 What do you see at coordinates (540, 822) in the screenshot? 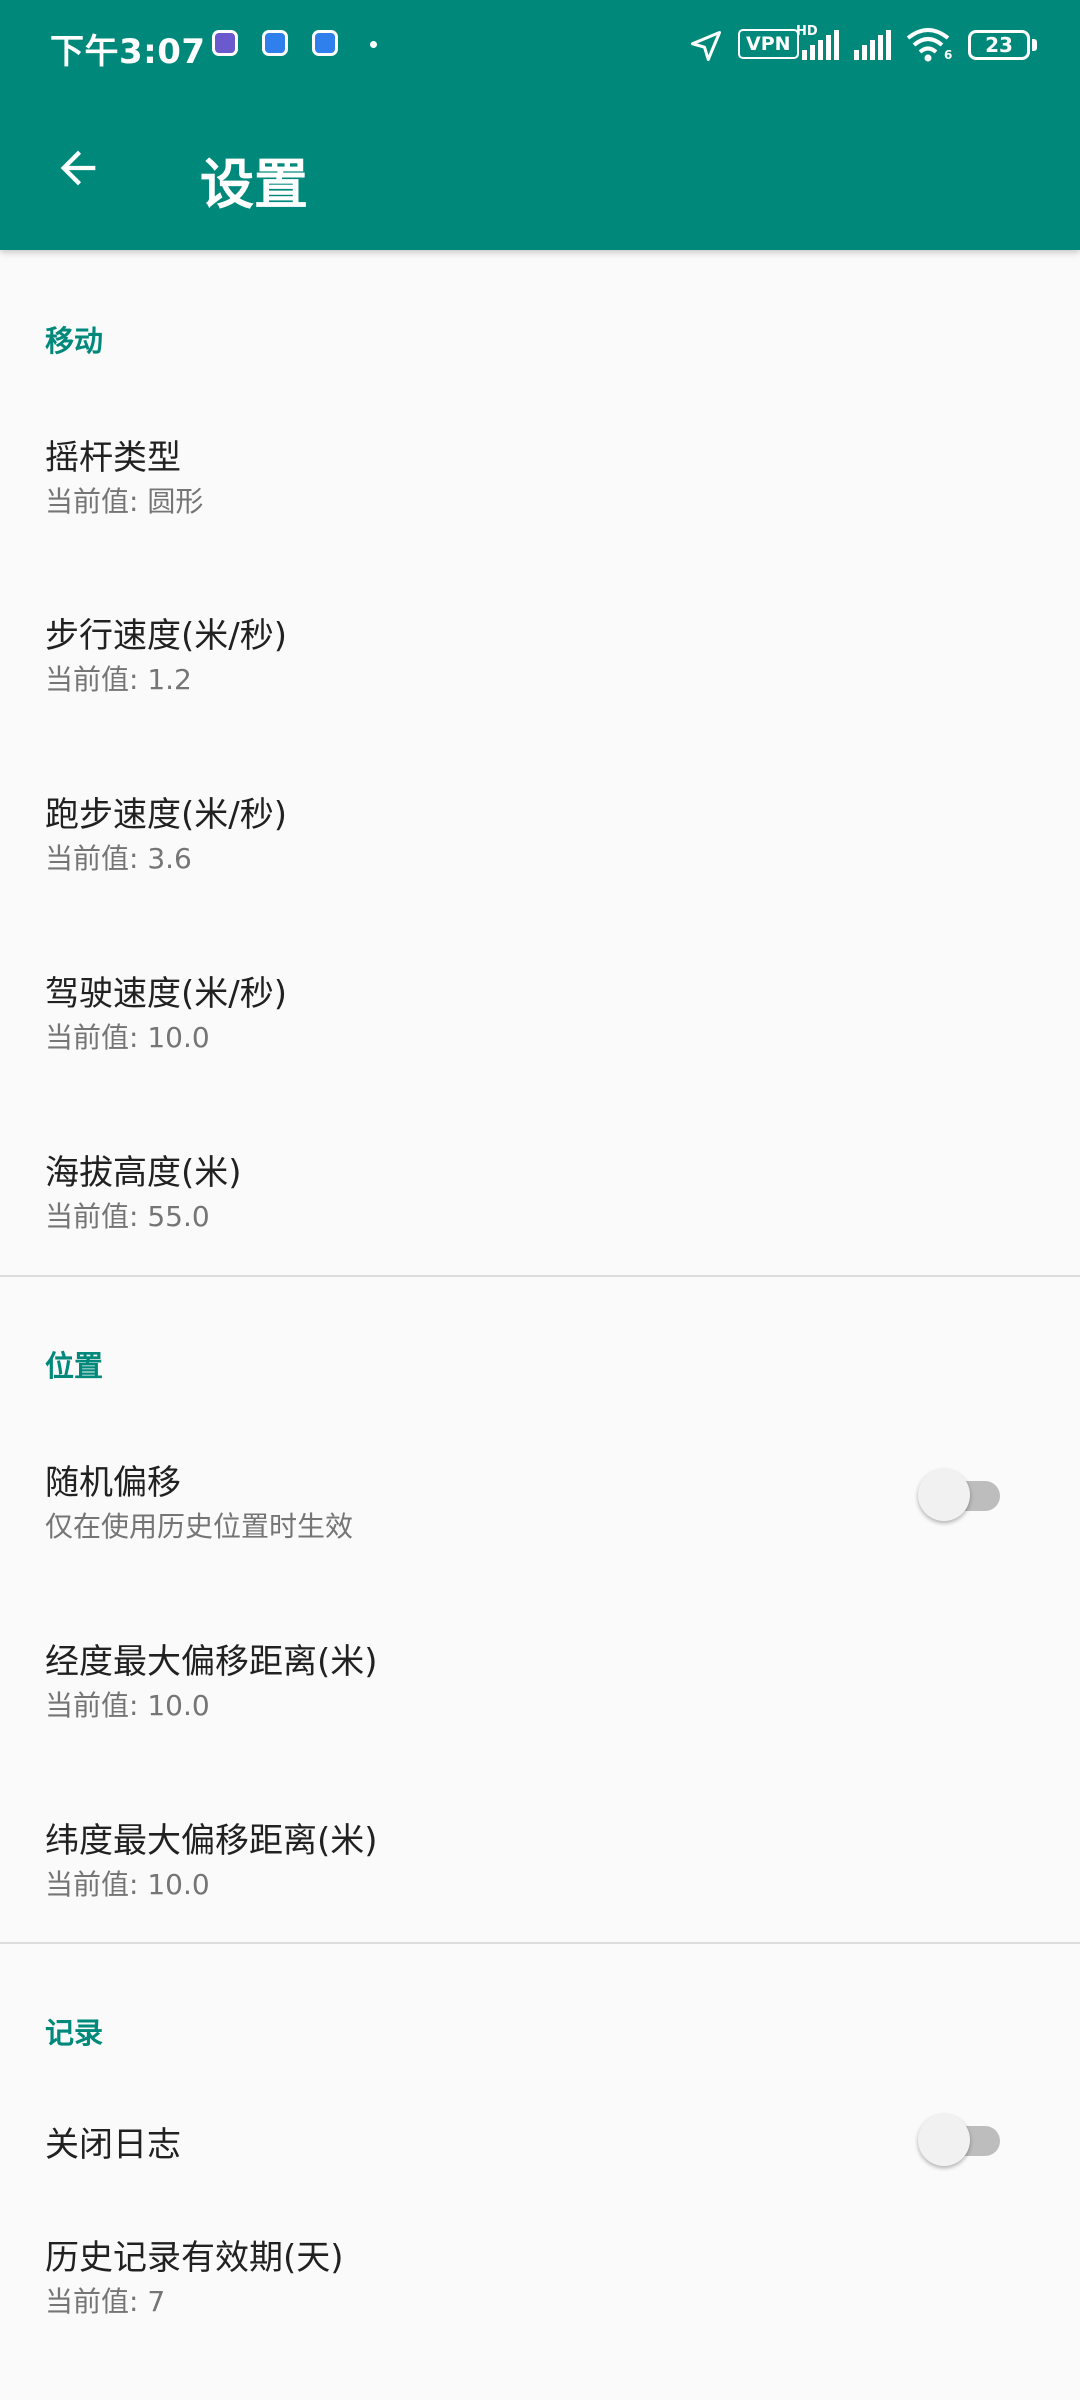
I see `pref-run-speed: 跑步速度(米/秒) 当前值: 3.6` at bounding box center [540, 822].